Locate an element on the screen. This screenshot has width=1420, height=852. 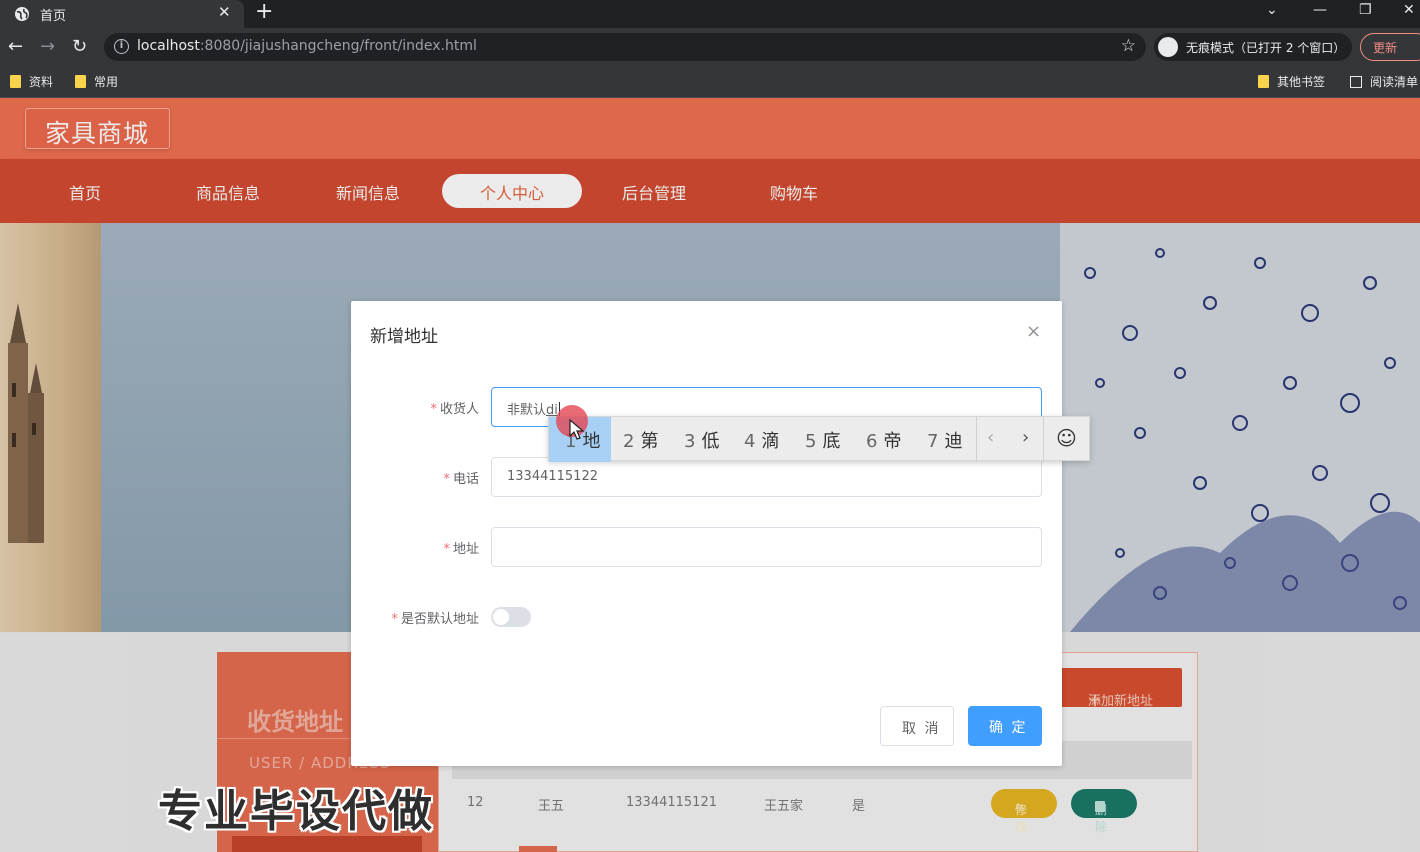
confirm-button: 确 定 is located at coordinates (1005, 726).